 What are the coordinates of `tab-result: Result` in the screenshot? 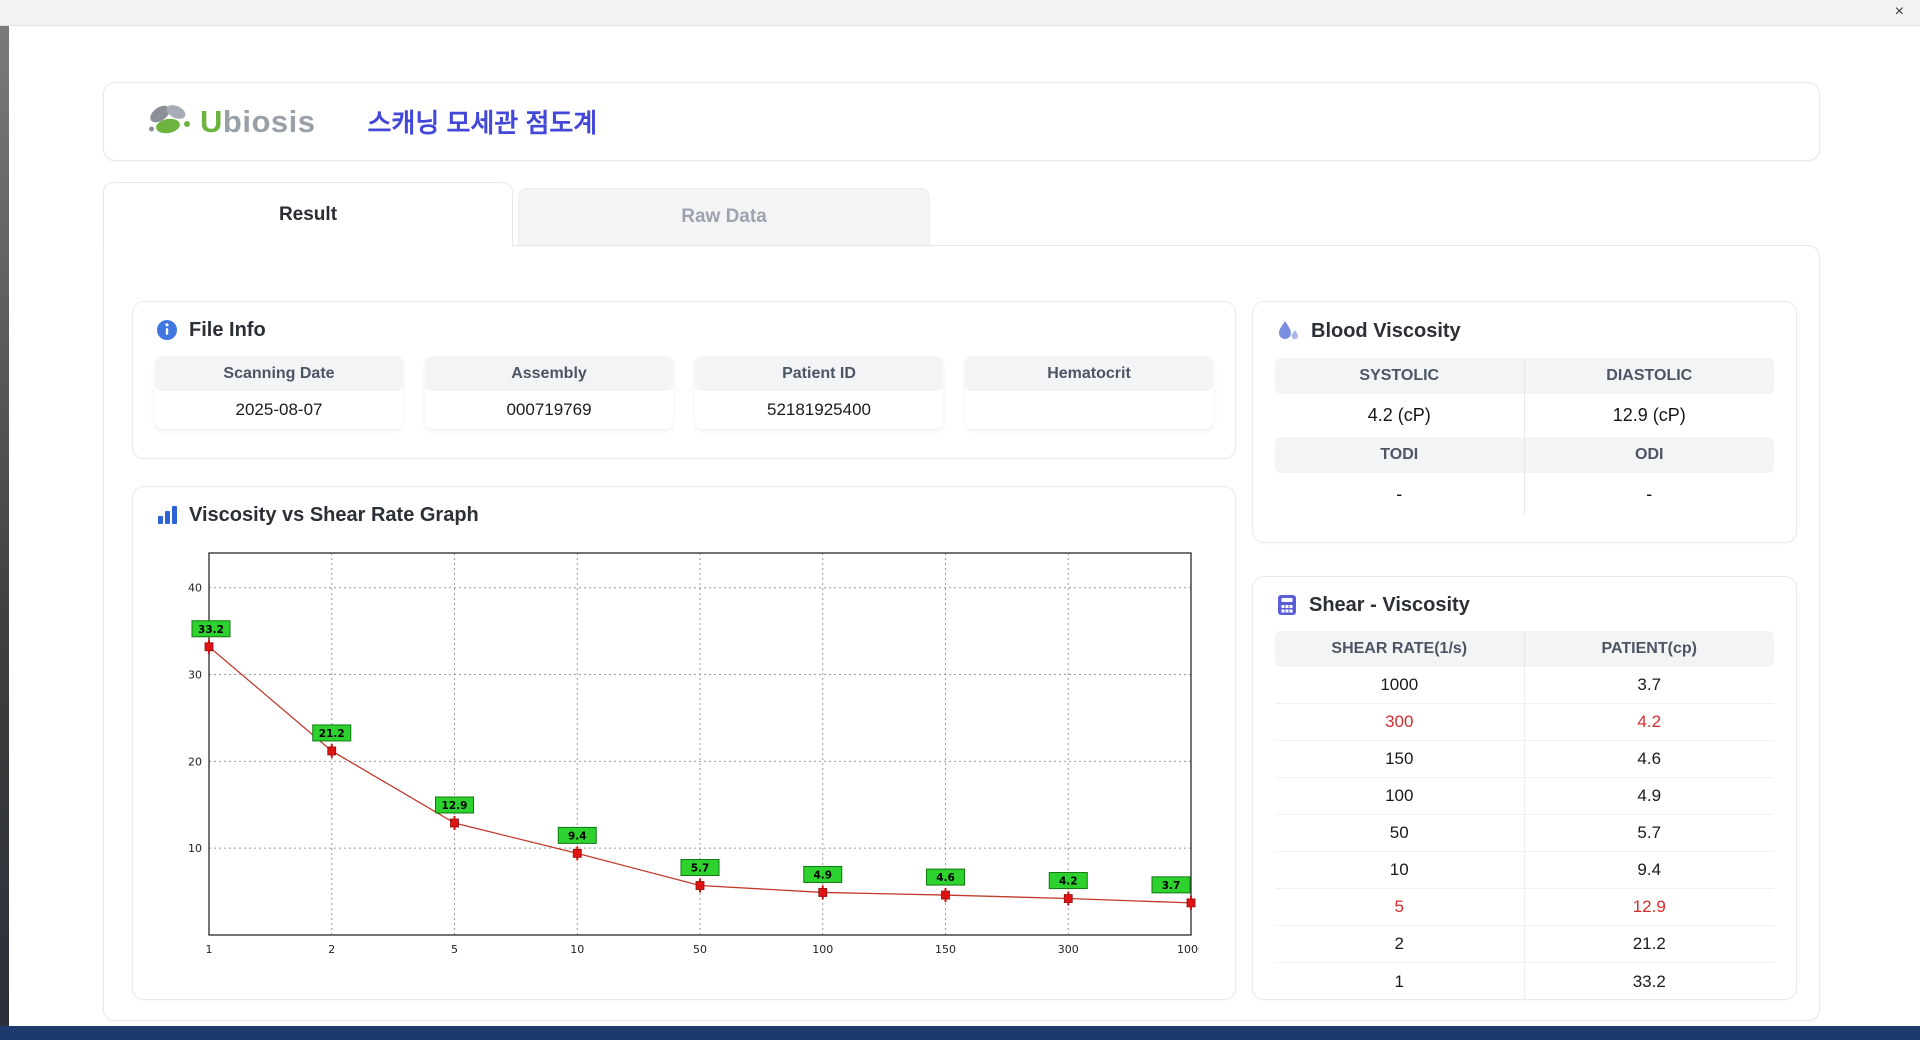 It's located at (308, 214).